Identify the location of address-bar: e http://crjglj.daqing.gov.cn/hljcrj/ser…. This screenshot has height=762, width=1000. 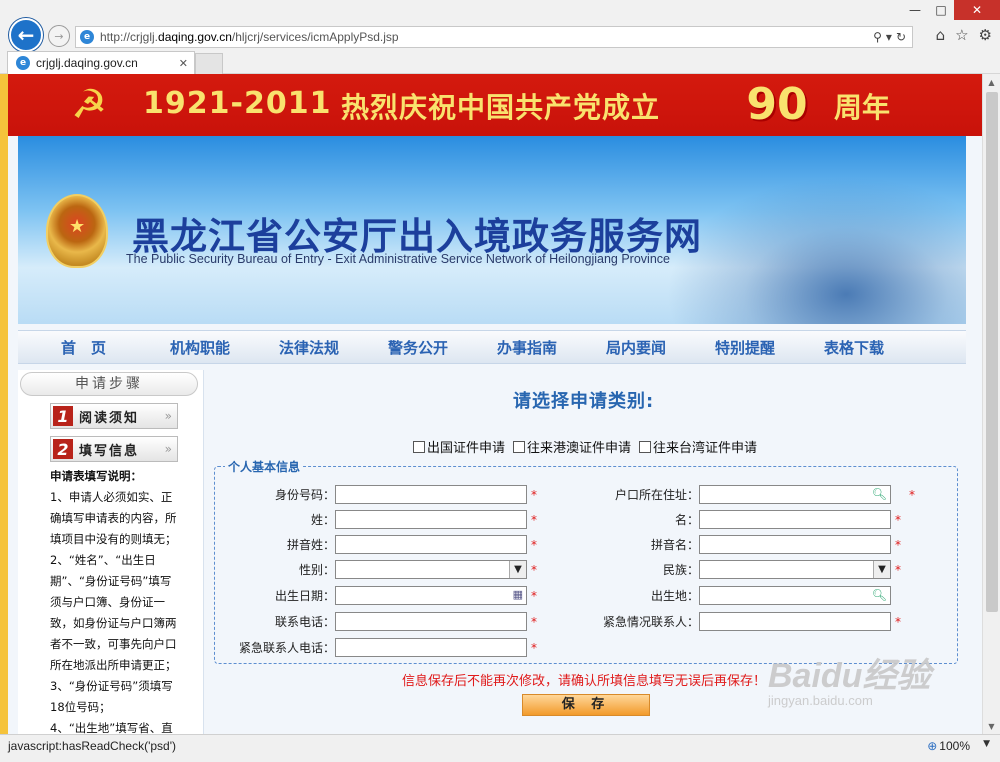
(494, 37).